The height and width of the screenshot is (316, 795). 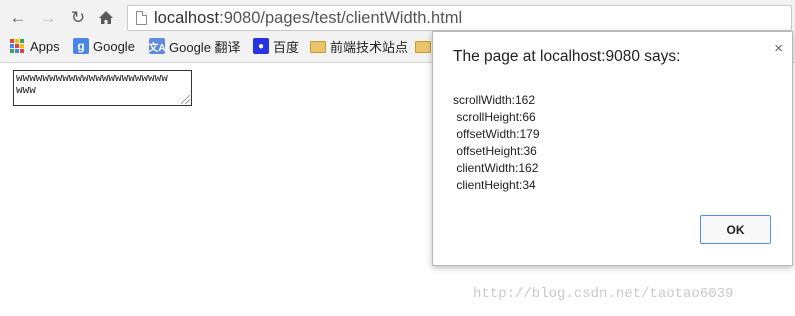 What do you see at coordinates (205, 47) in the screenshot?
I see `bookmark-label: Google 翻译` at bounding box center [205, 47].